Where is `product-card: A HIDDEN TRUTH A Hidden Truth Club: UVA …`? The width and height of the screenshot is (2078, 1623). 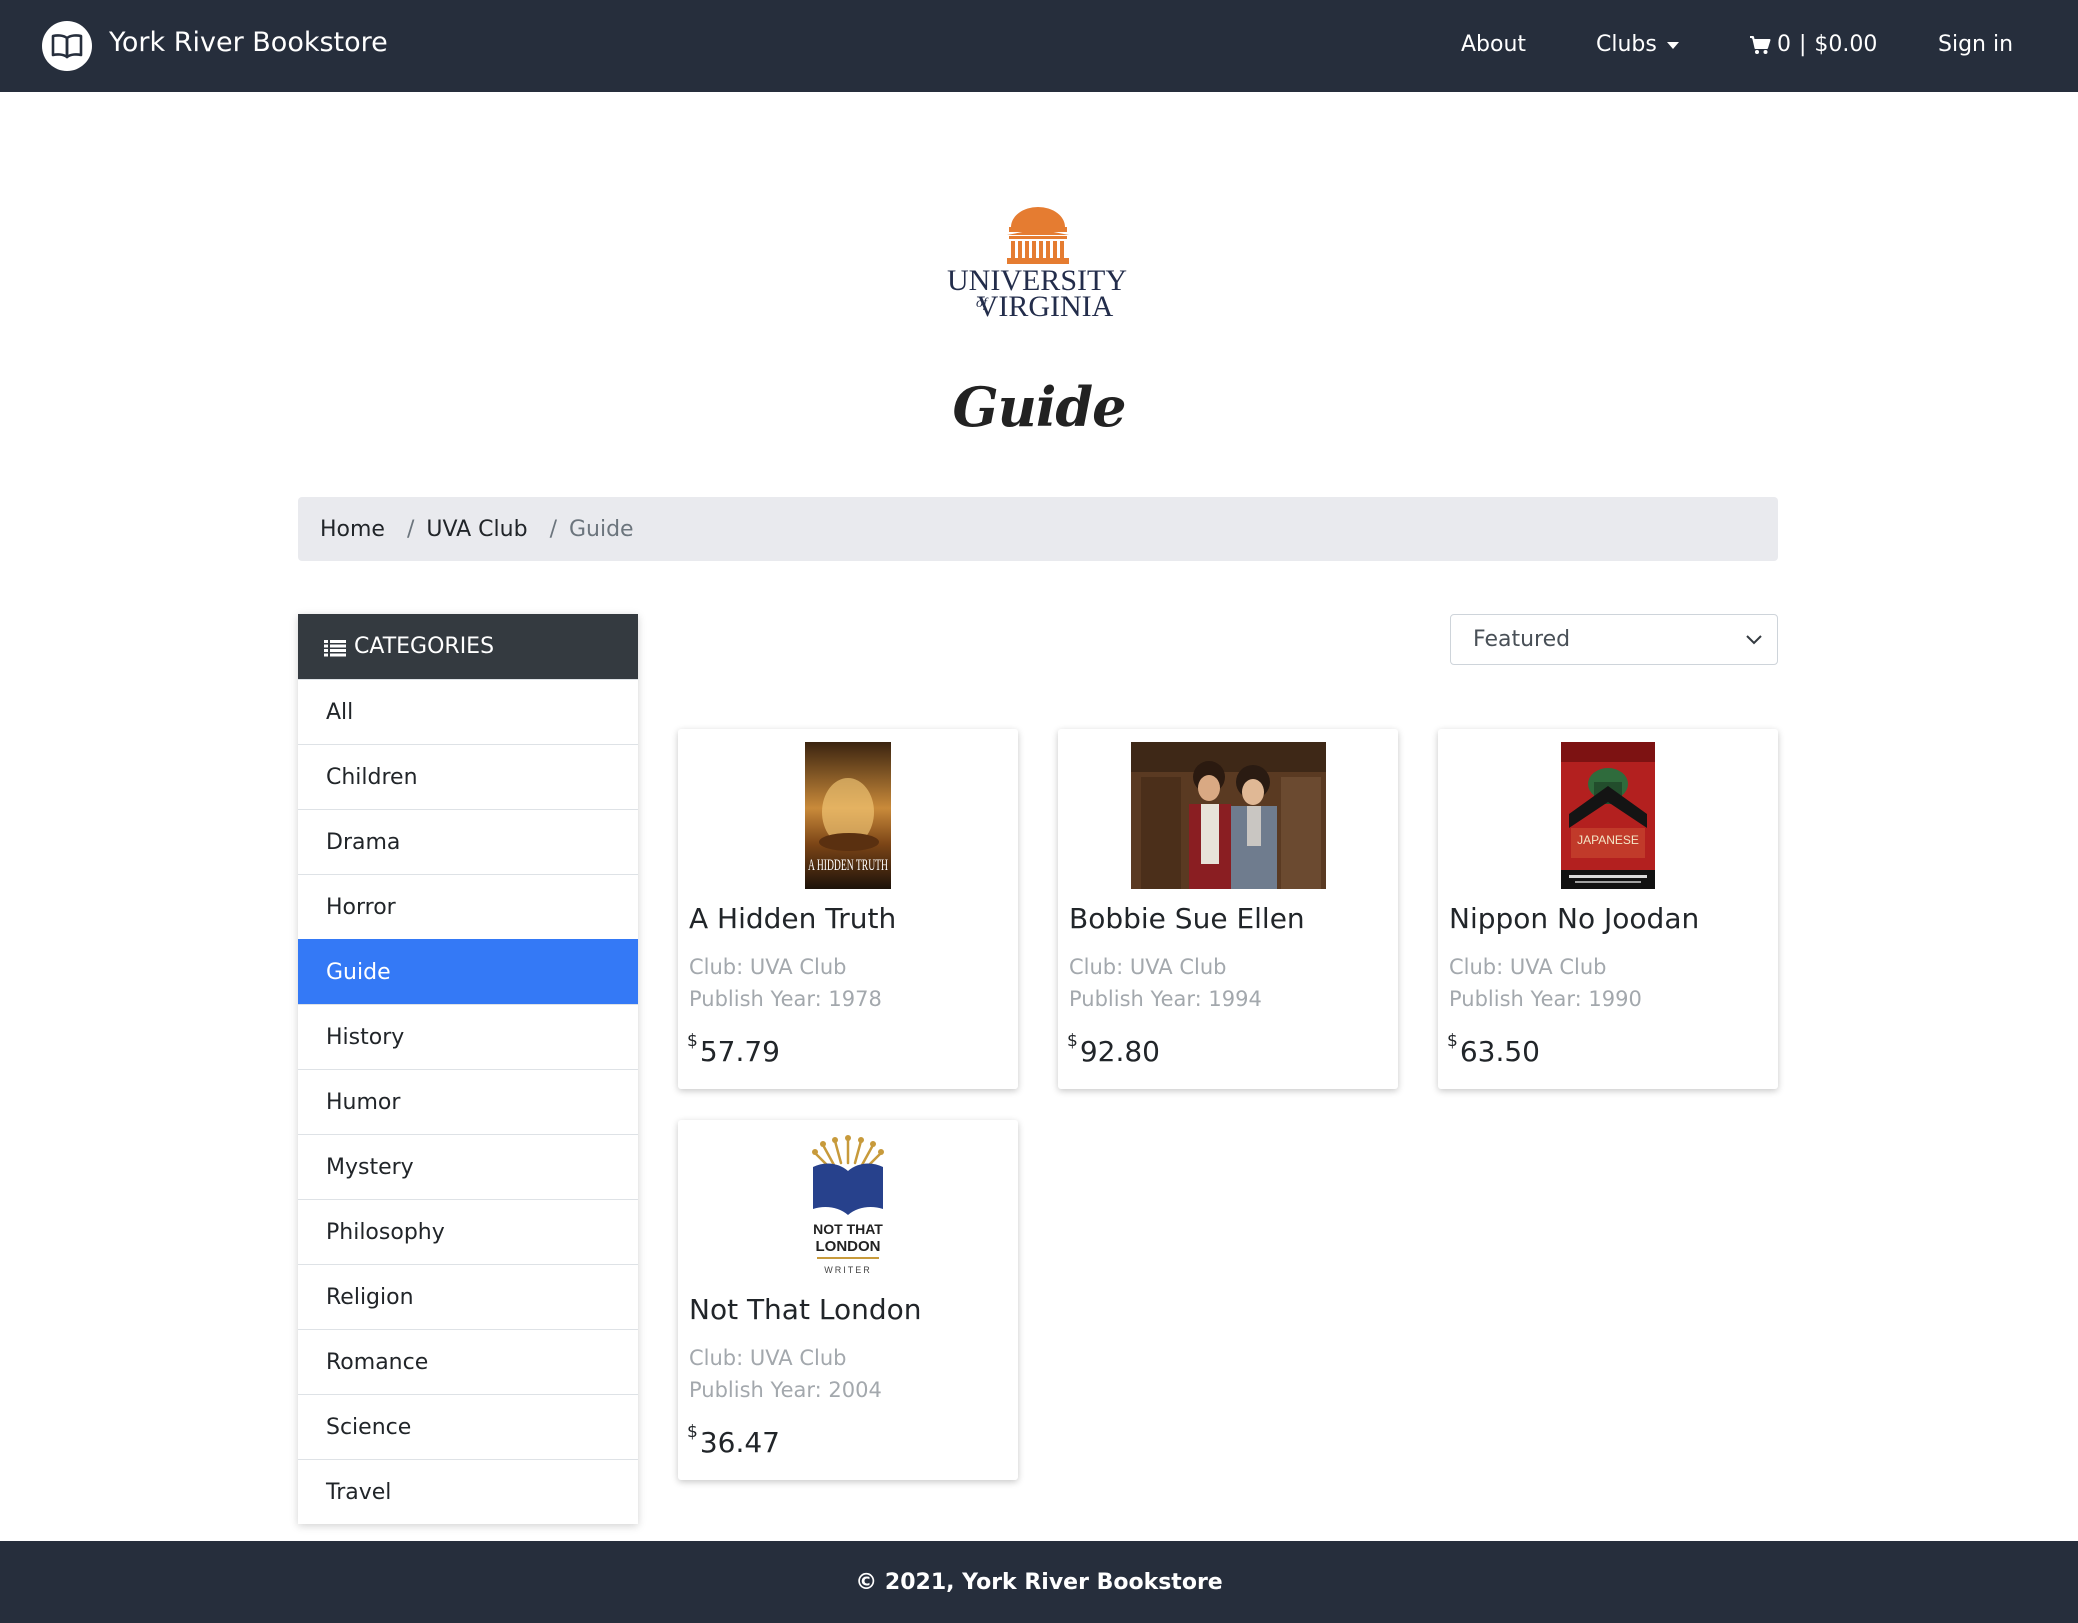 product-card: A HIDDEN TRUTH A Hidden Truth Club: UVA … is located at coordinates (848, 909).